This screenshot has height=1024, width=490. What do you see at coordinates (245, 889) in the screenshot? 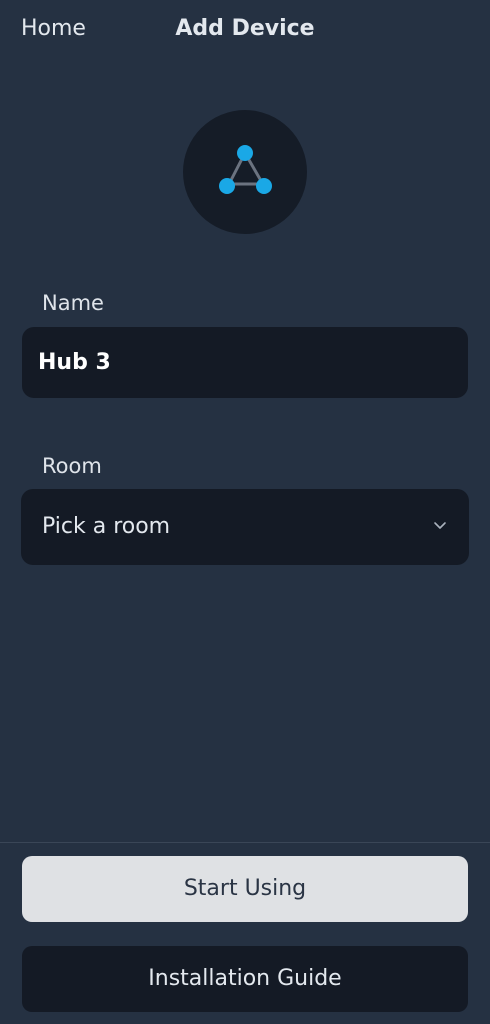
I see `start-using-button: Start Using` at bounding box center [245, 889].